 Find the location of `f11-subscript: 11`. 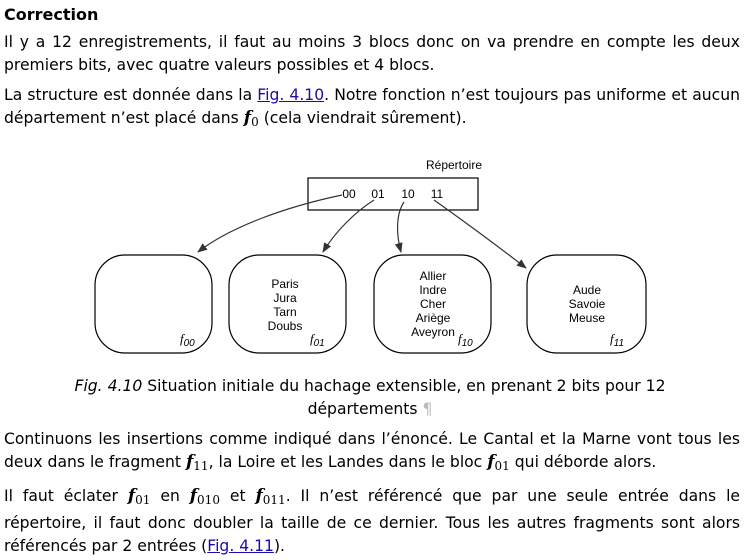

f11-subscript: 11 is located at coordinates (201, 466).